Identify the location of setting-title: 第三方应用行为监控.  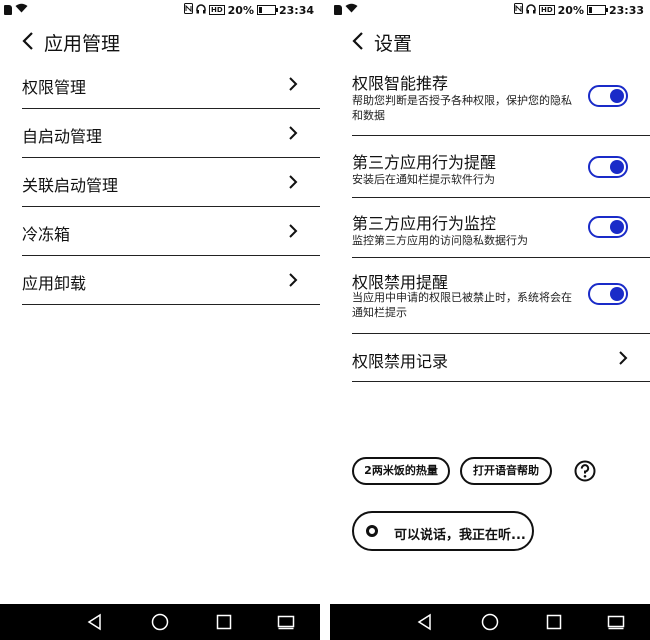
(424, 223).